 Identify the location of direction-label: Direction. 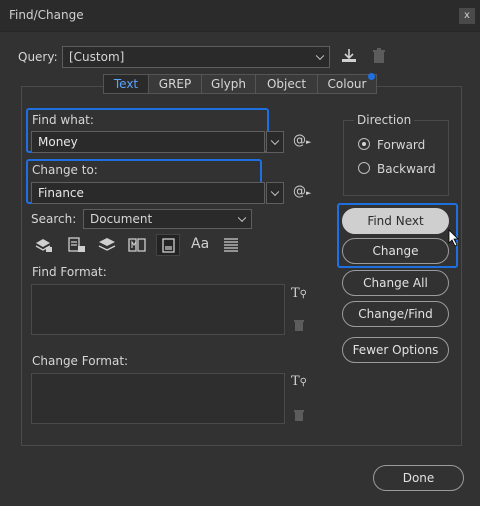
(384, 120).